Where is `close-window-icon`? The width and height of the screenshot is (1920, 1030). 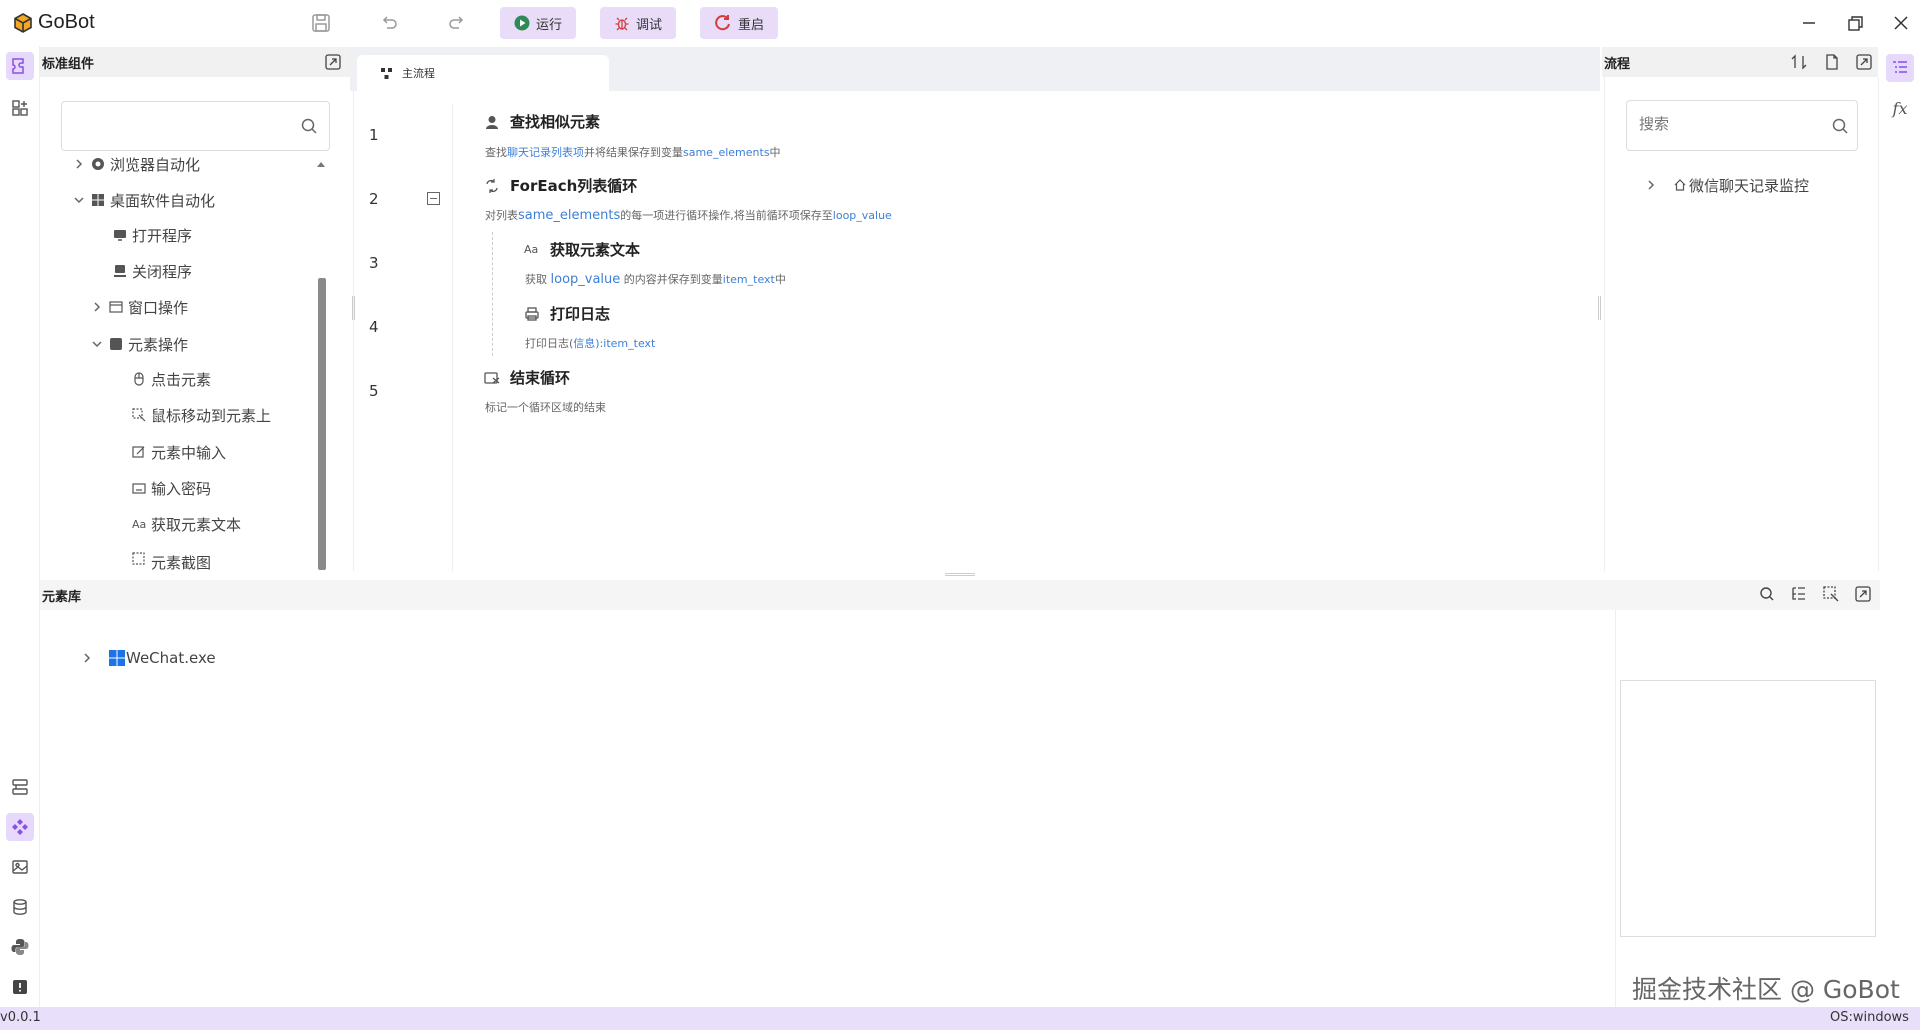
close-window-icon is located at coordinates (1901, 23).